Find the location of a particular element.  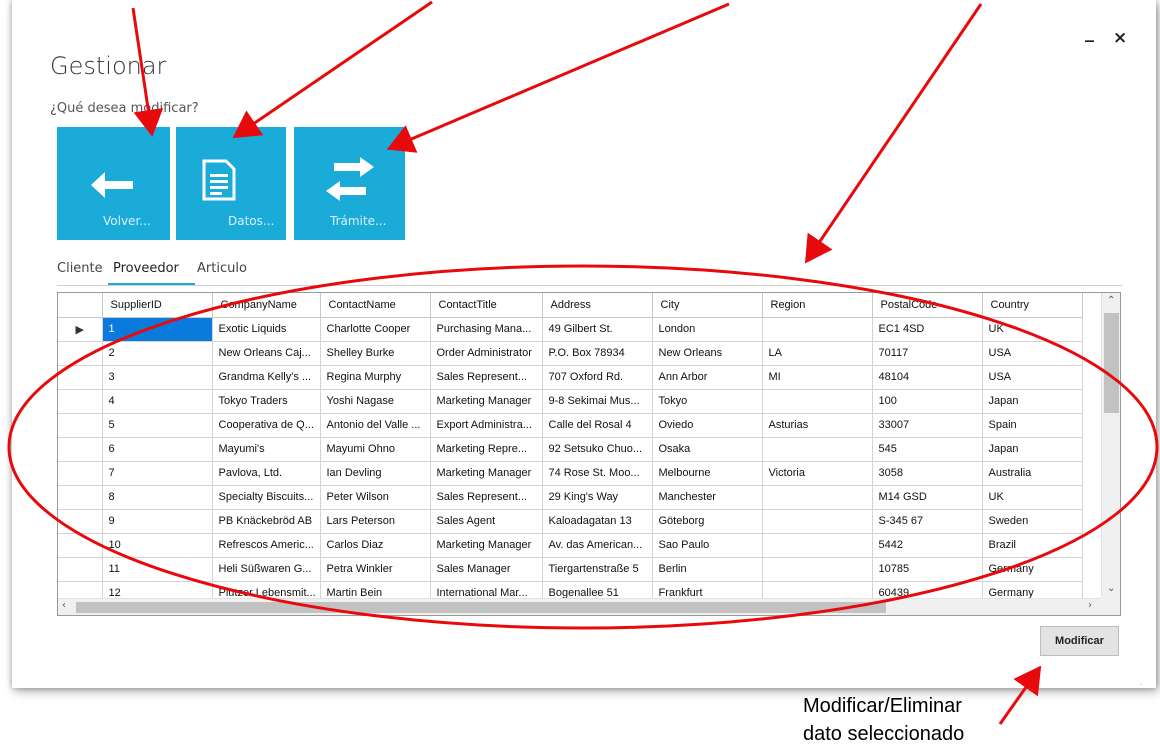

table-cell: Victoria is located at coordinates (817, 473).